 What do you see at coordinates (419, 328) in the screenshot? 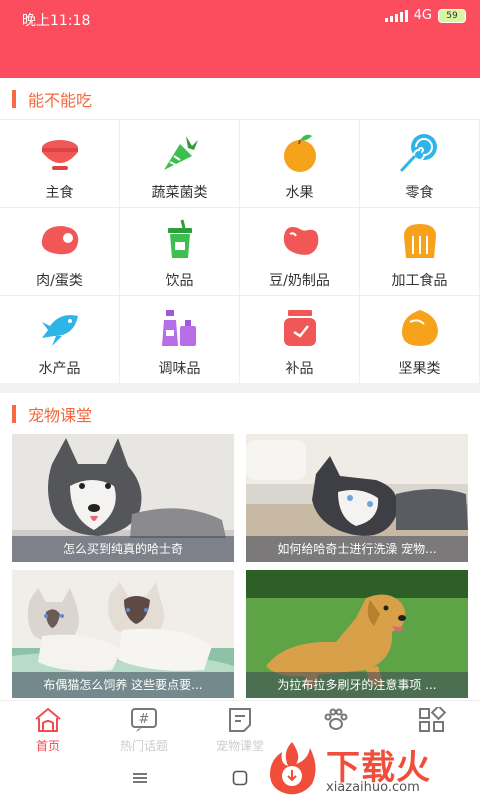
I see `nut-icon` at bounding box center [419, 328].